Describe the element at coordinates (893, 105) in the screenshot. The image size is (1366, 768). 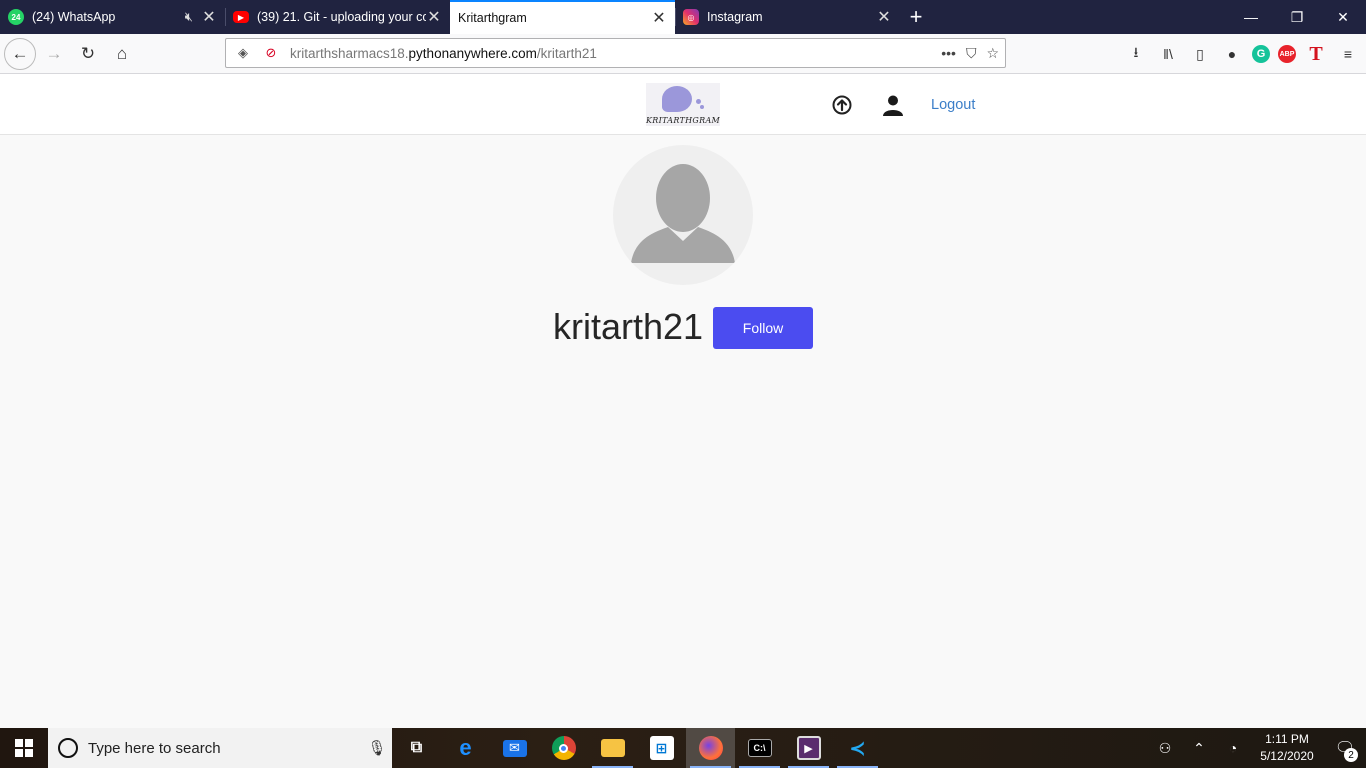
I see `profile-icon` at that location.